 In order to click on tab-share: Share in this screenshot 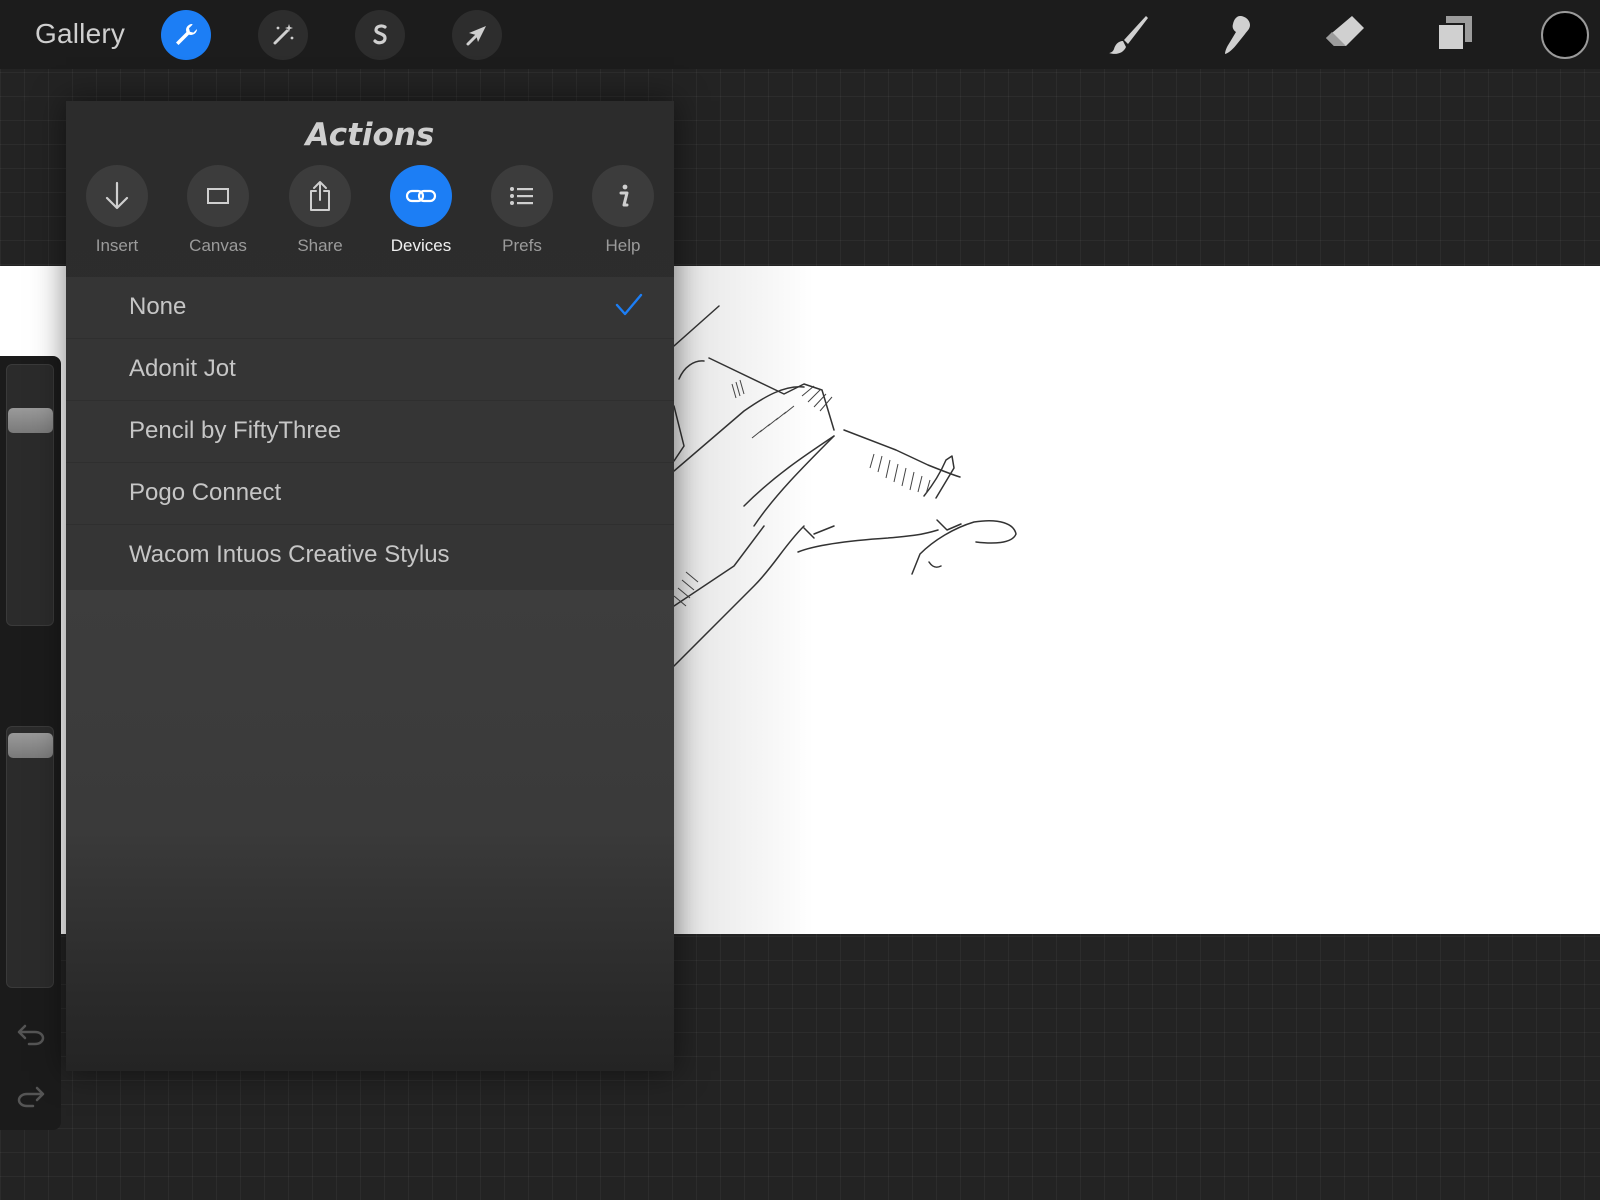, I will do `click(320, 210)`.